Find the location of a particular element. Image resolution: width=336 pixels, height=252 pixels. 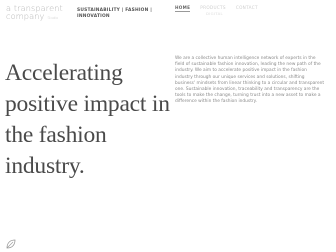

tagline-line1: SUSTAINABILITY | FASHION | is located at coordinates (114, 10).